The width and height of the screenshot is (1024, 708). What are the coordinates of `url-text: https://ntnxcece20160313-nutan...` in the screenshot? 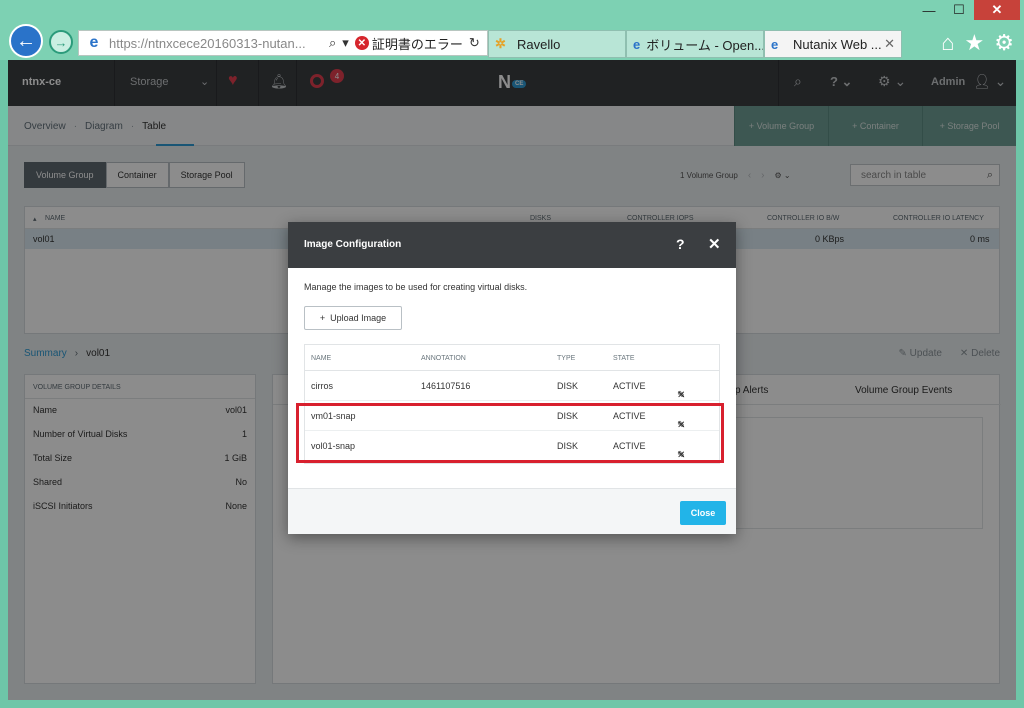 It's located at (216, 43).